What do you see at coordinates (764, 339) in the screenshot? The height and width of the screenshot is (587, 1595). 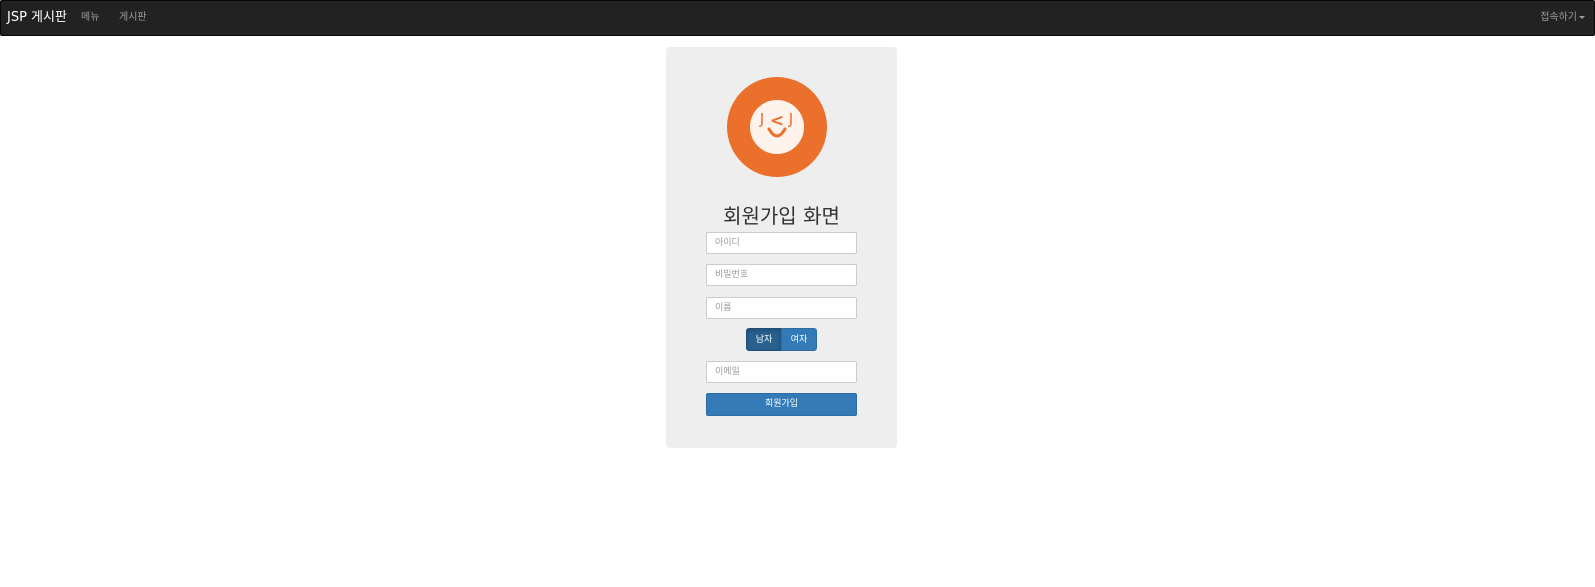 I see `gender-male-button: 남자` at bounding box center [764, 339].